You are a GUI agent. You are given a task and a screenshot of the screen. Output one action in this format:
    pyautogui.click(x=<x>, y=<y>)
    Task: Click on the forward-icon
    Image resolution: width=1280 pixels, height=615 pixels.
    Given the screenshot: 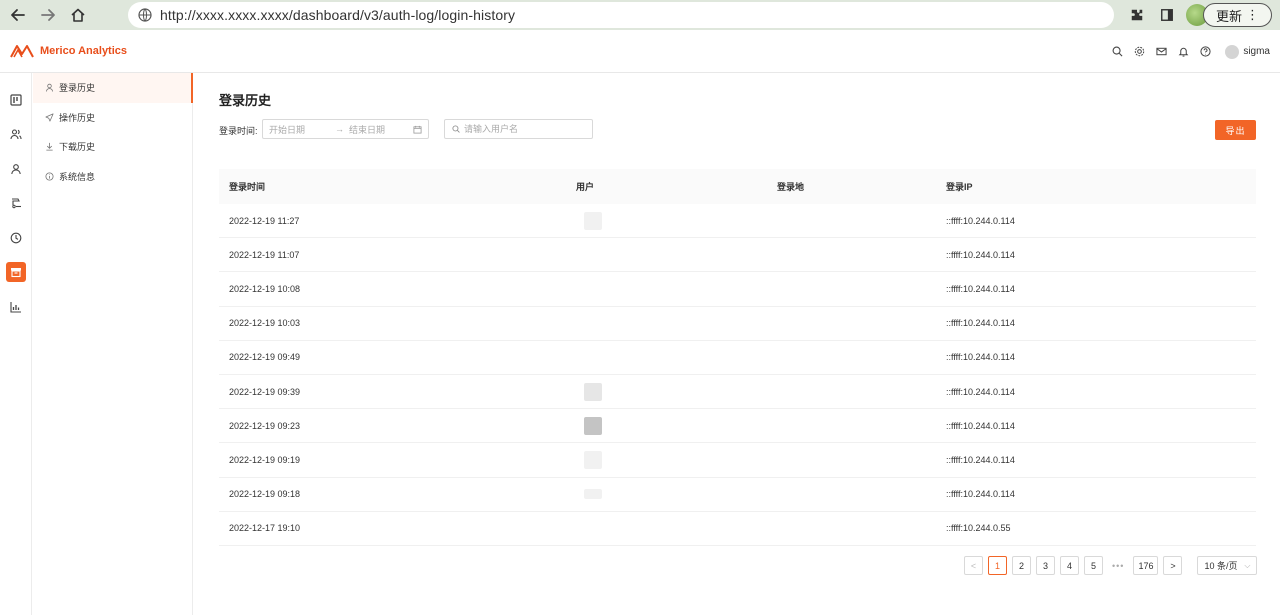 What is the action you would take?
    pyautogui.click(x=48, y=15)
    